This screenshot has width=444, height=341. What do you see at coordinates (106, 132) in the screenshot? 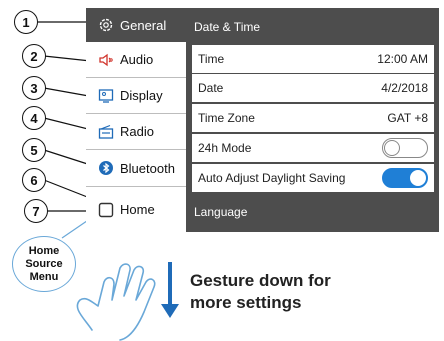
I see `radio-icon` at bounding box center [106, 132].